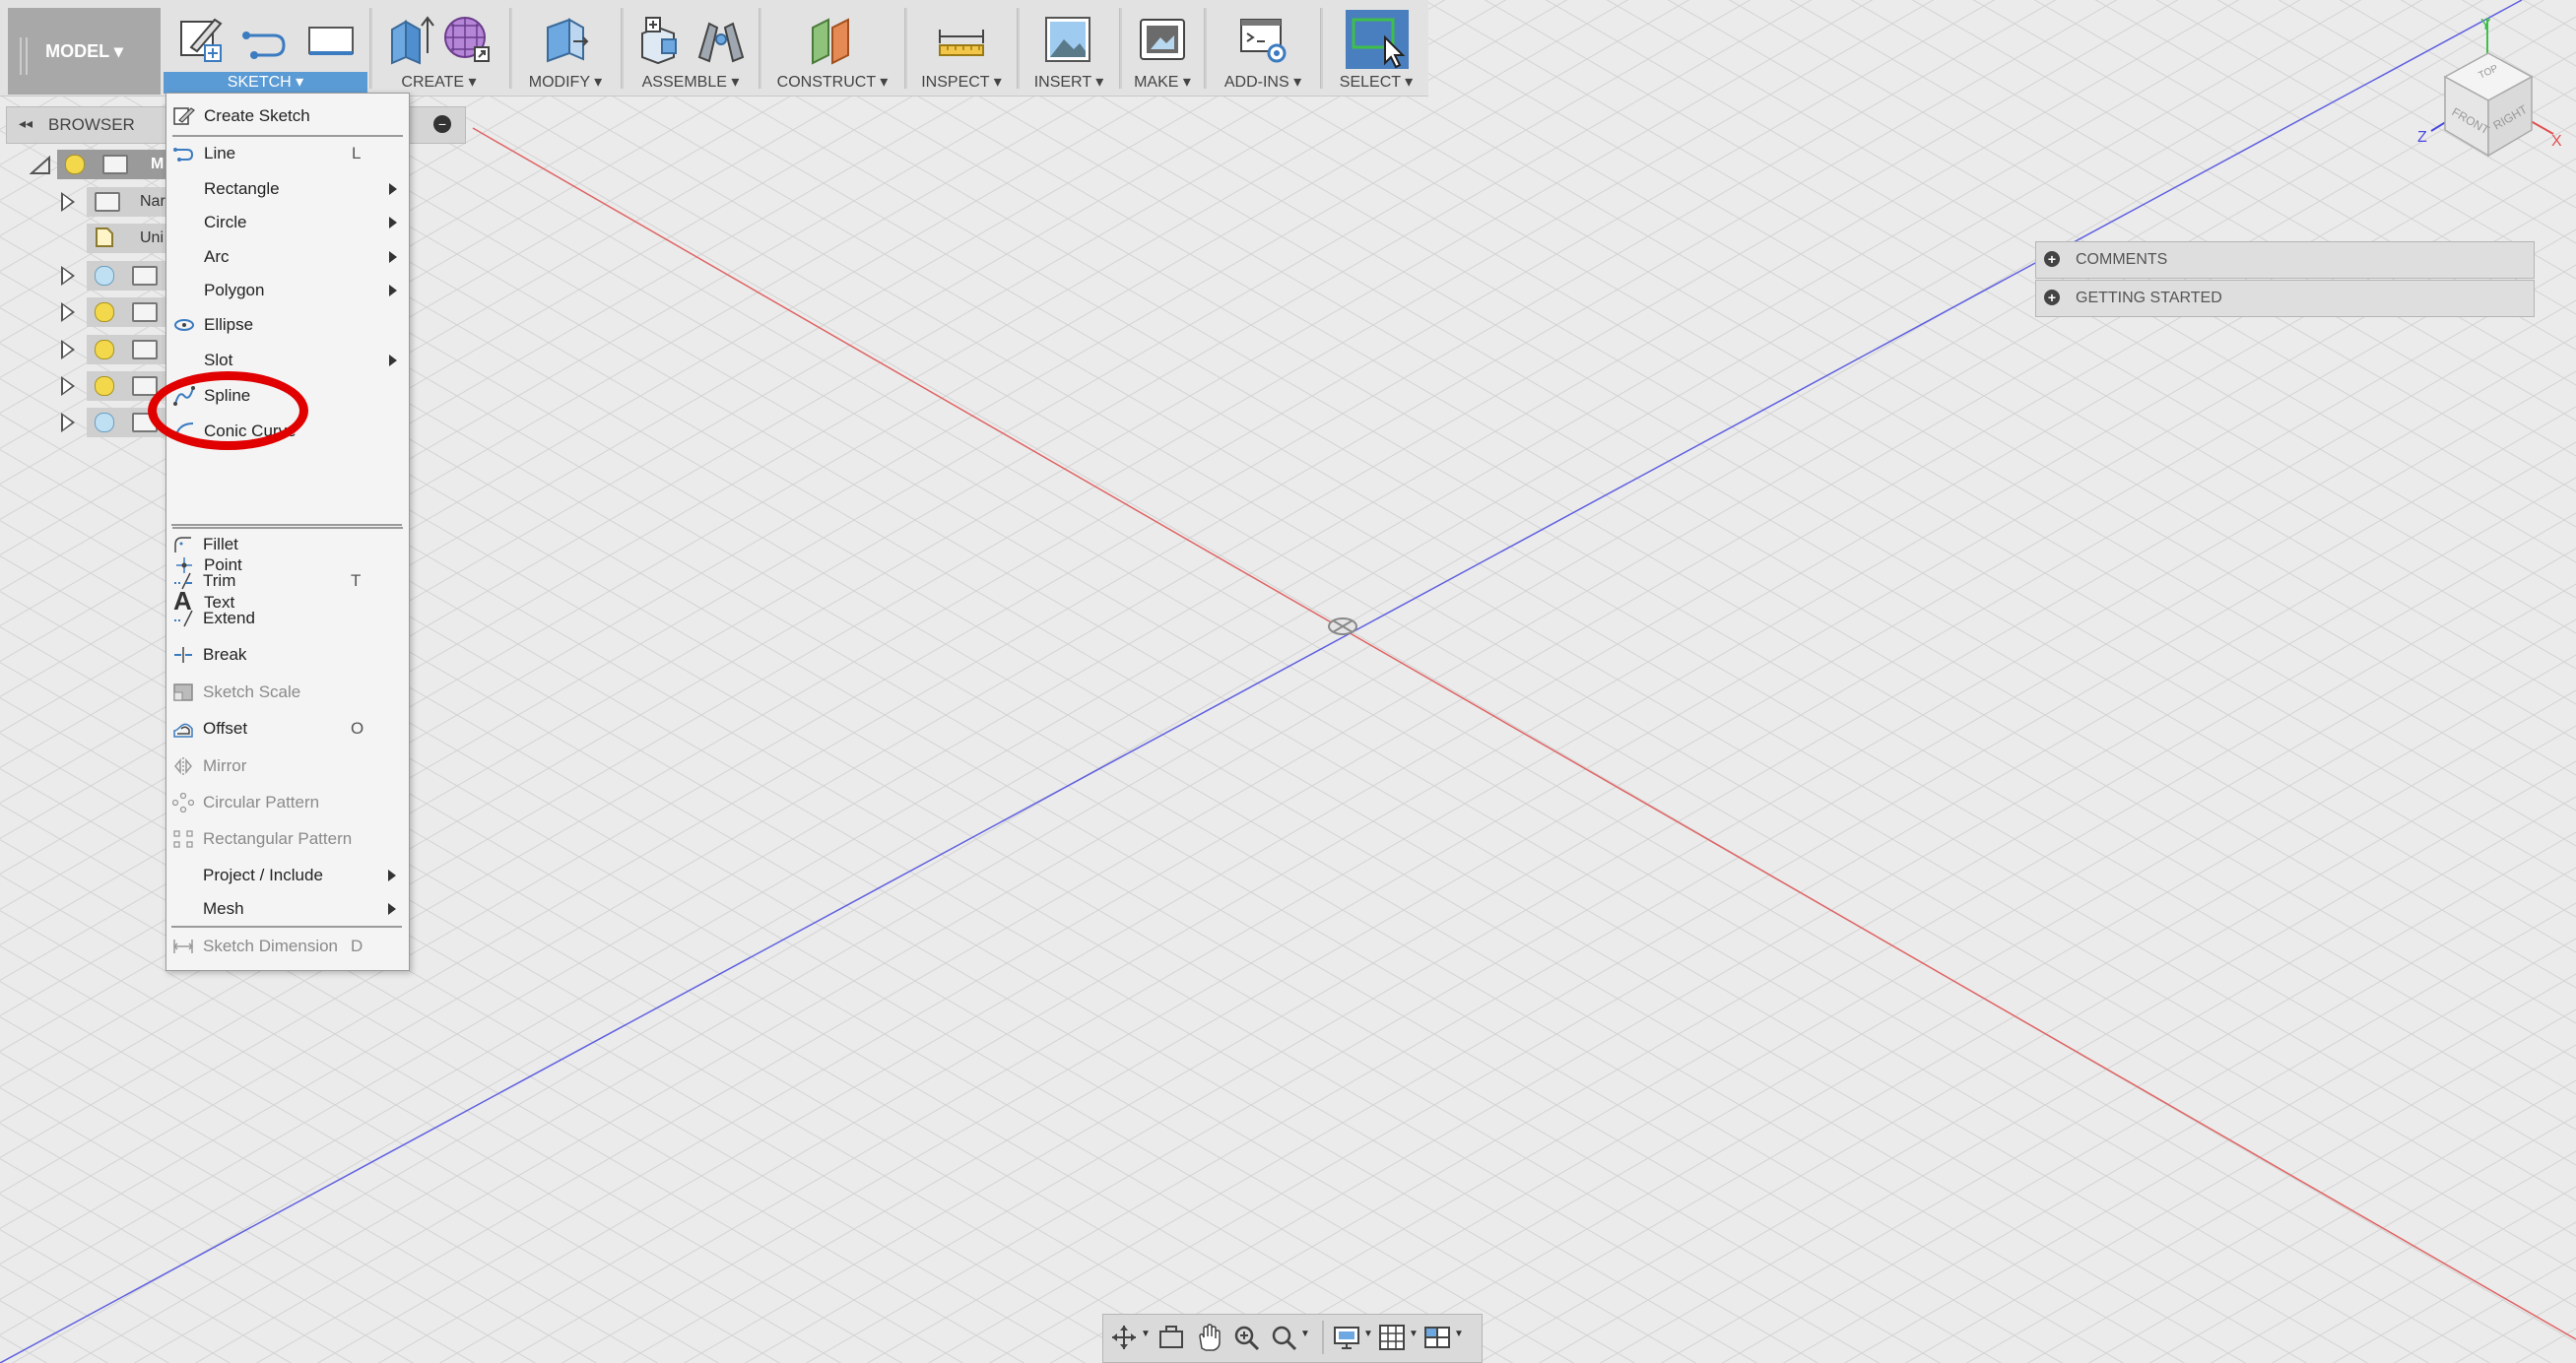 This screenshot has height=1363, width=2576. Describe the element at coordinates (26, 123) in the screenshot. I see `collapse-icon: ◂◂` at that location.